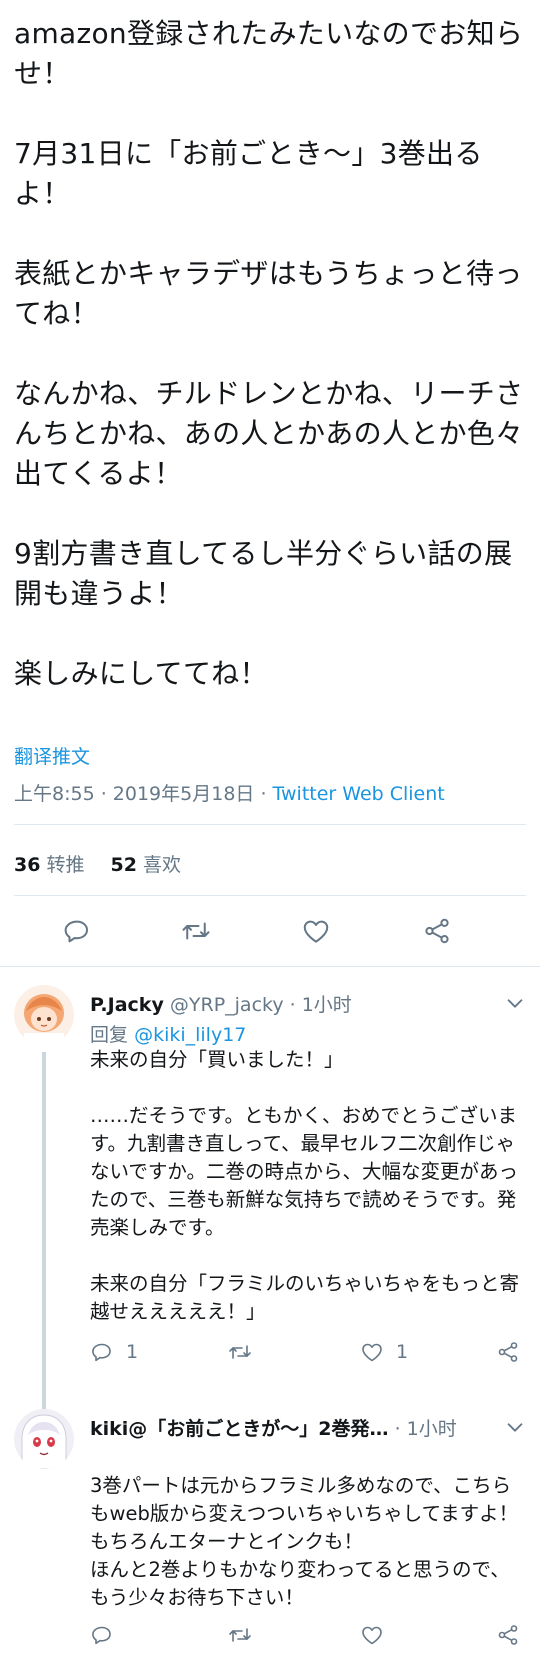 The image size is (540, 1657). What do you see at coordinates (123, 865) in the screenshot?
I see `likes-count: 52` at bounding box center [123, 865].